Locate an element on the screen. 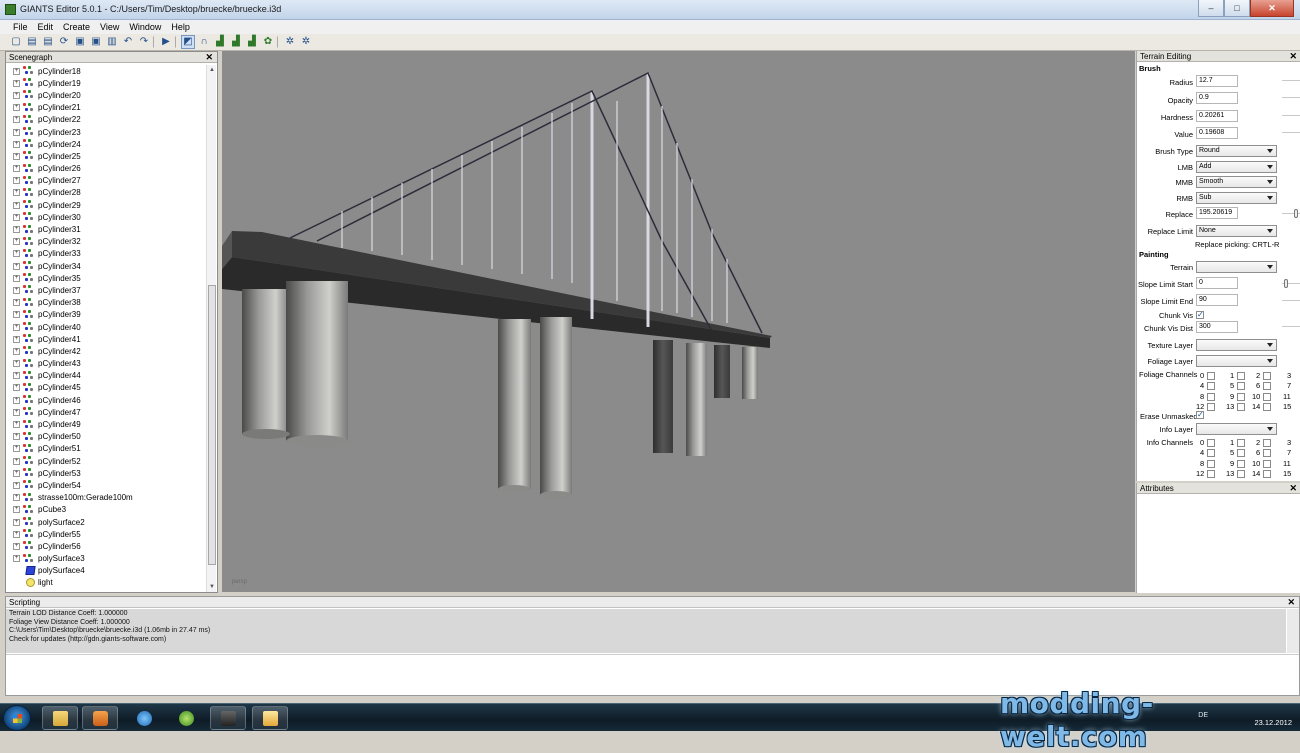 The image size is (1300, 753). texture-layer-select is located at coordinates (1236, 345).